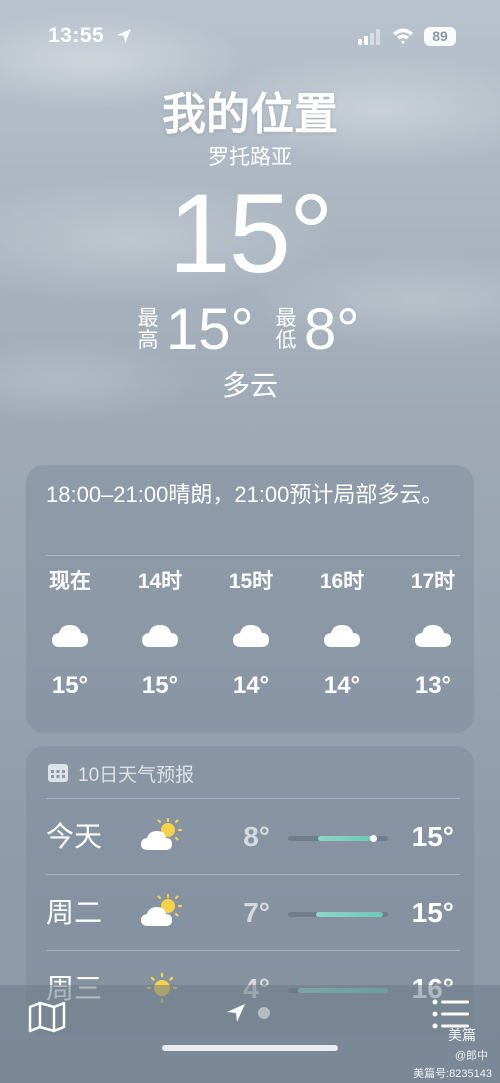 This screenshot has width=500, height=1083. I want to click on hour-item: 14时 15°, so click(160, 635).